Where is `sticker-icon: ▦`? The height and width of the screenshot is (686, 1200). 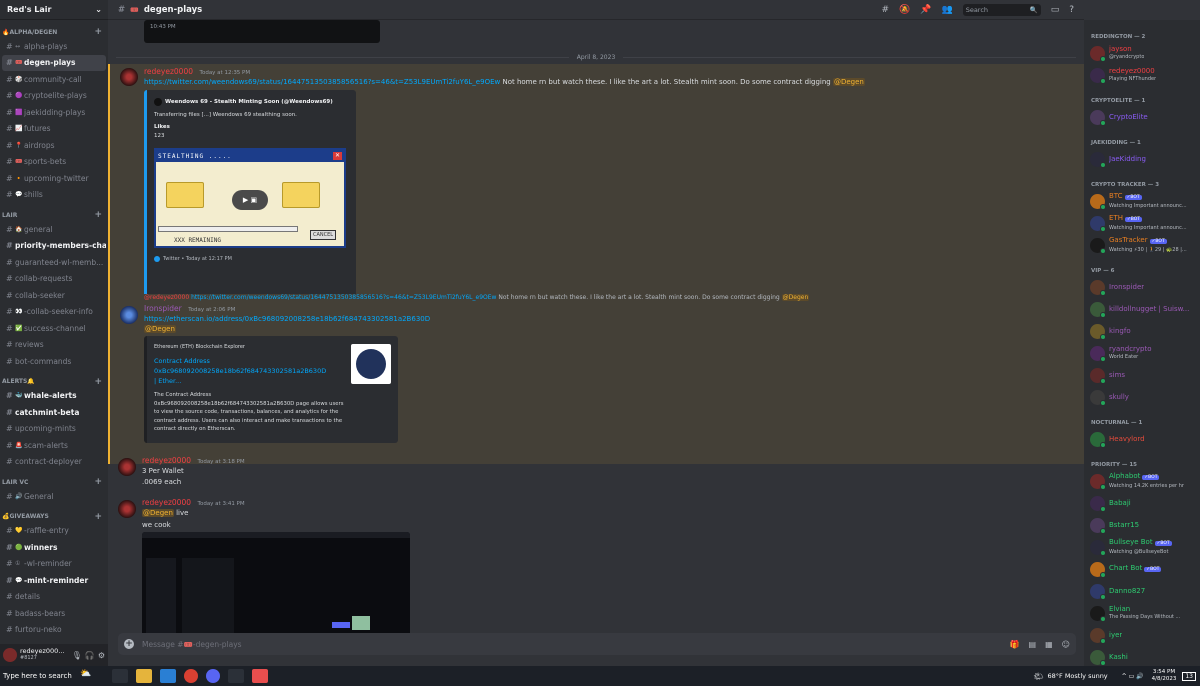 sticker-icon: ▦ is located at coordinates (1049, 644).